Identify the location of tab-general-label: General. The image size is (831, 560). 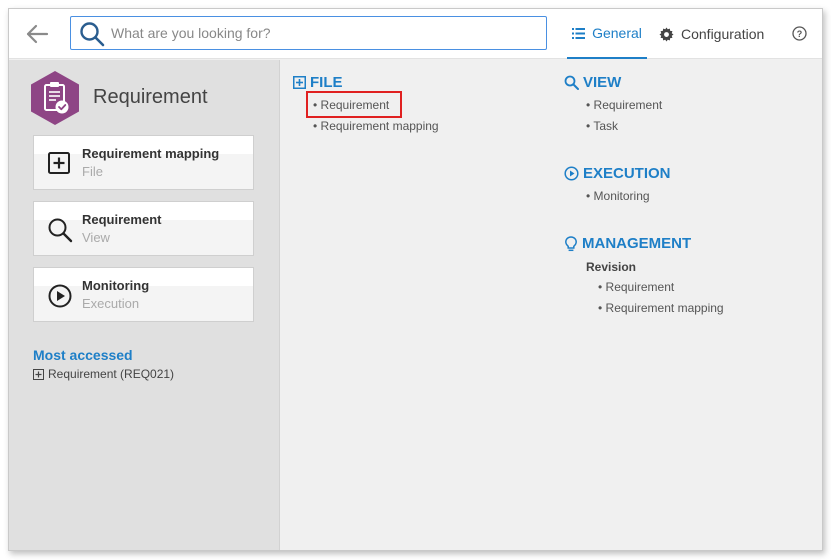
(617, 33).